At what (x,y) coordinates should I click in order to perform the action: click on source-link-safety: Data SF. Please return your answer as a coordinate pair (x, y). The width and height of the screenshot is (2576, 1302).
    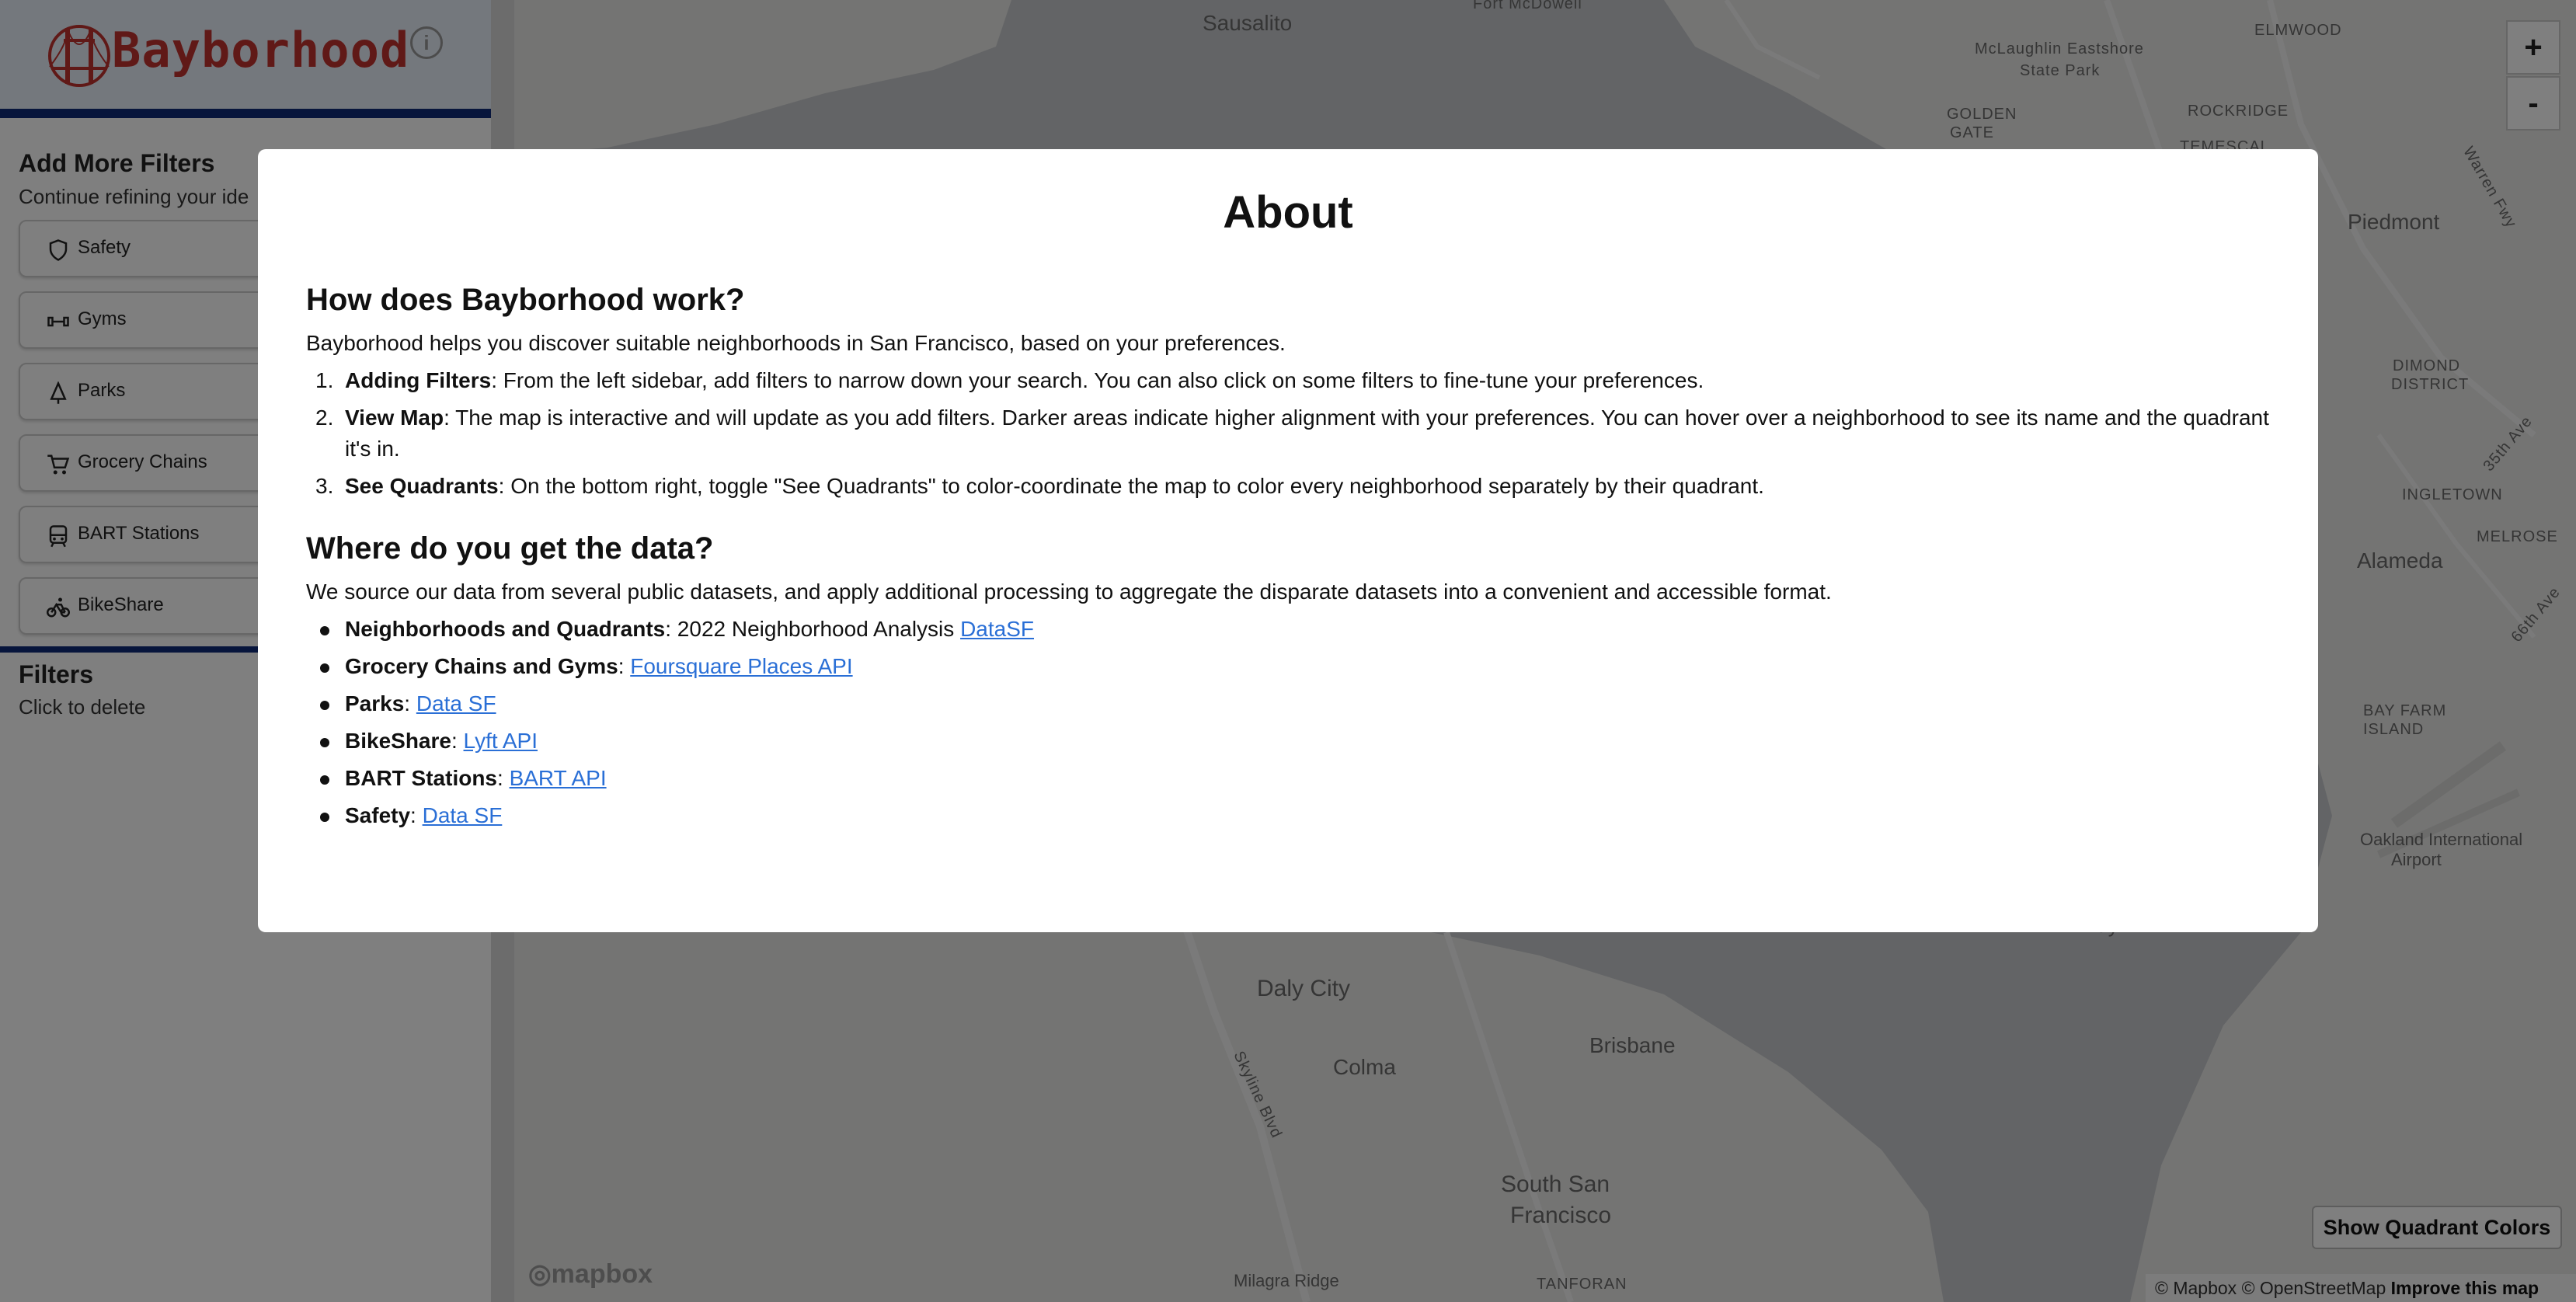
    Looking at the image, I should click on (463, 815).